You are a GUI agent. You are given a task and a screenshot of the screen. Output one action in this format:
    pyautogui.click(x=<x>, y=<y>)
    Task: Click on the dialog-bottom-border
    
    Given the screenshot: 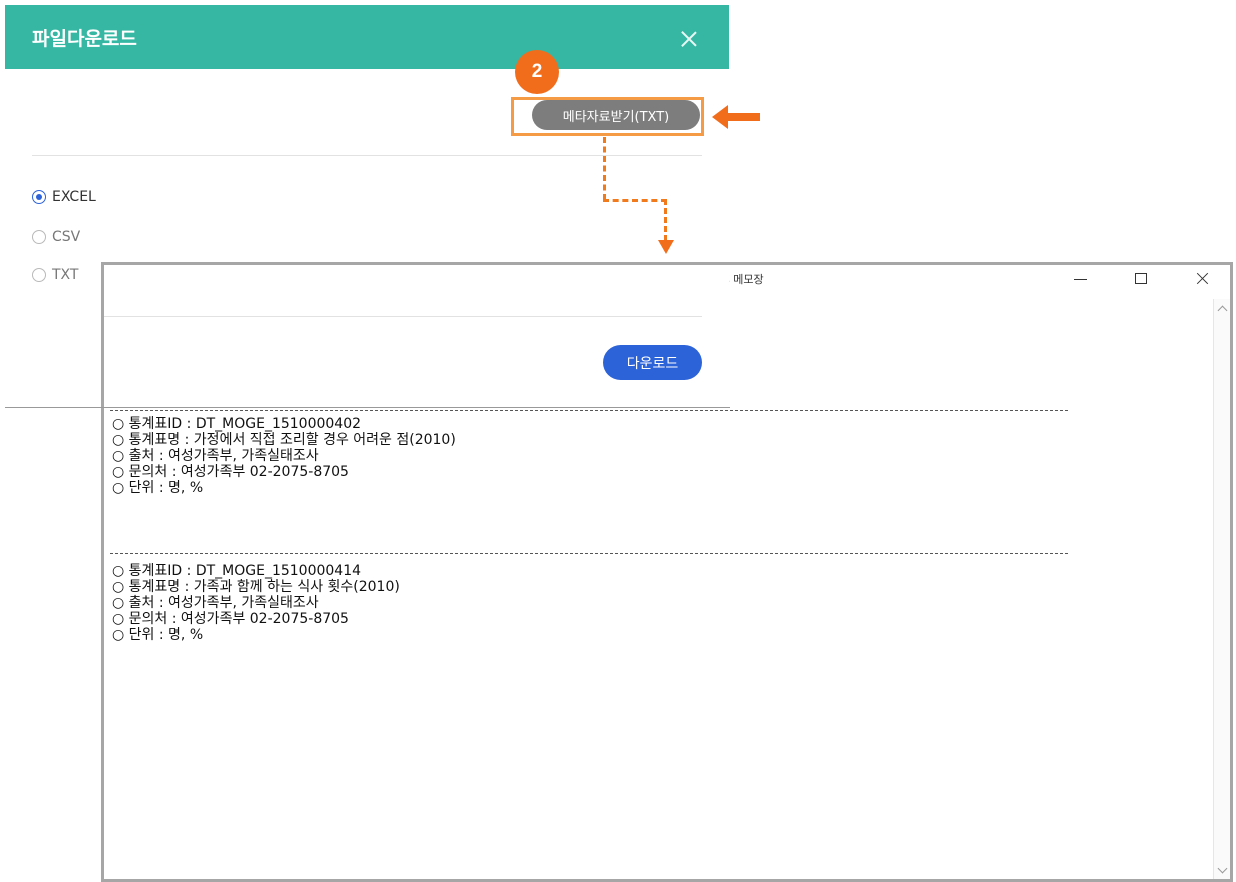 What is the action you would take?
    pyautogui.click(x=367, y=407)
    